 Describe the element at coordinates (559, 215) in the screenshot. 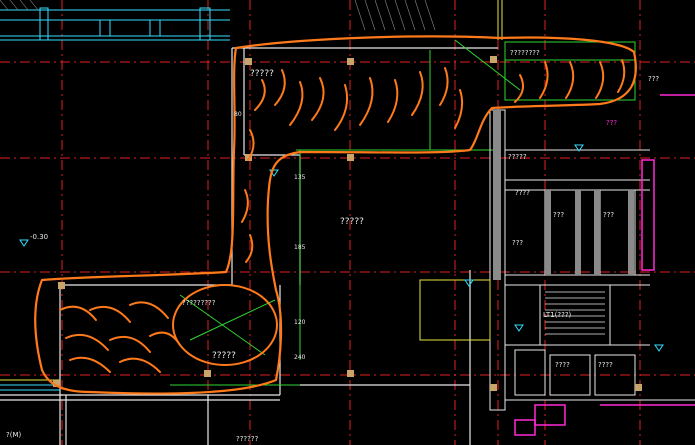

I see `room-right-2: ???` at that location.